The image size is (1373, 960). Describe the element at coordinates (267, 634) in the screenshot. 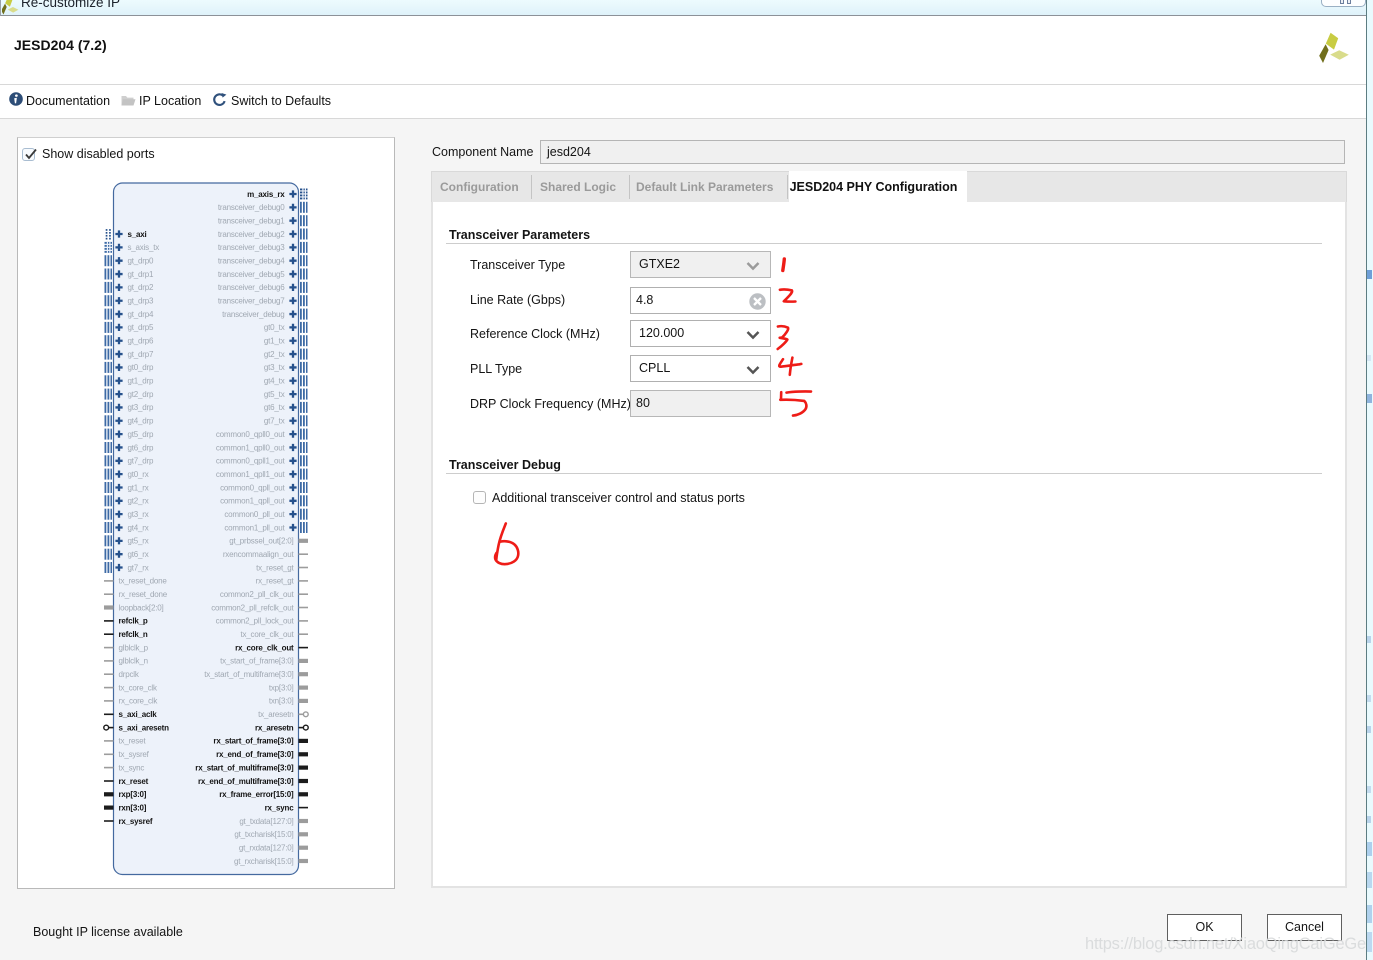

I see `svg-text: tx_core_clk_out` at that location.